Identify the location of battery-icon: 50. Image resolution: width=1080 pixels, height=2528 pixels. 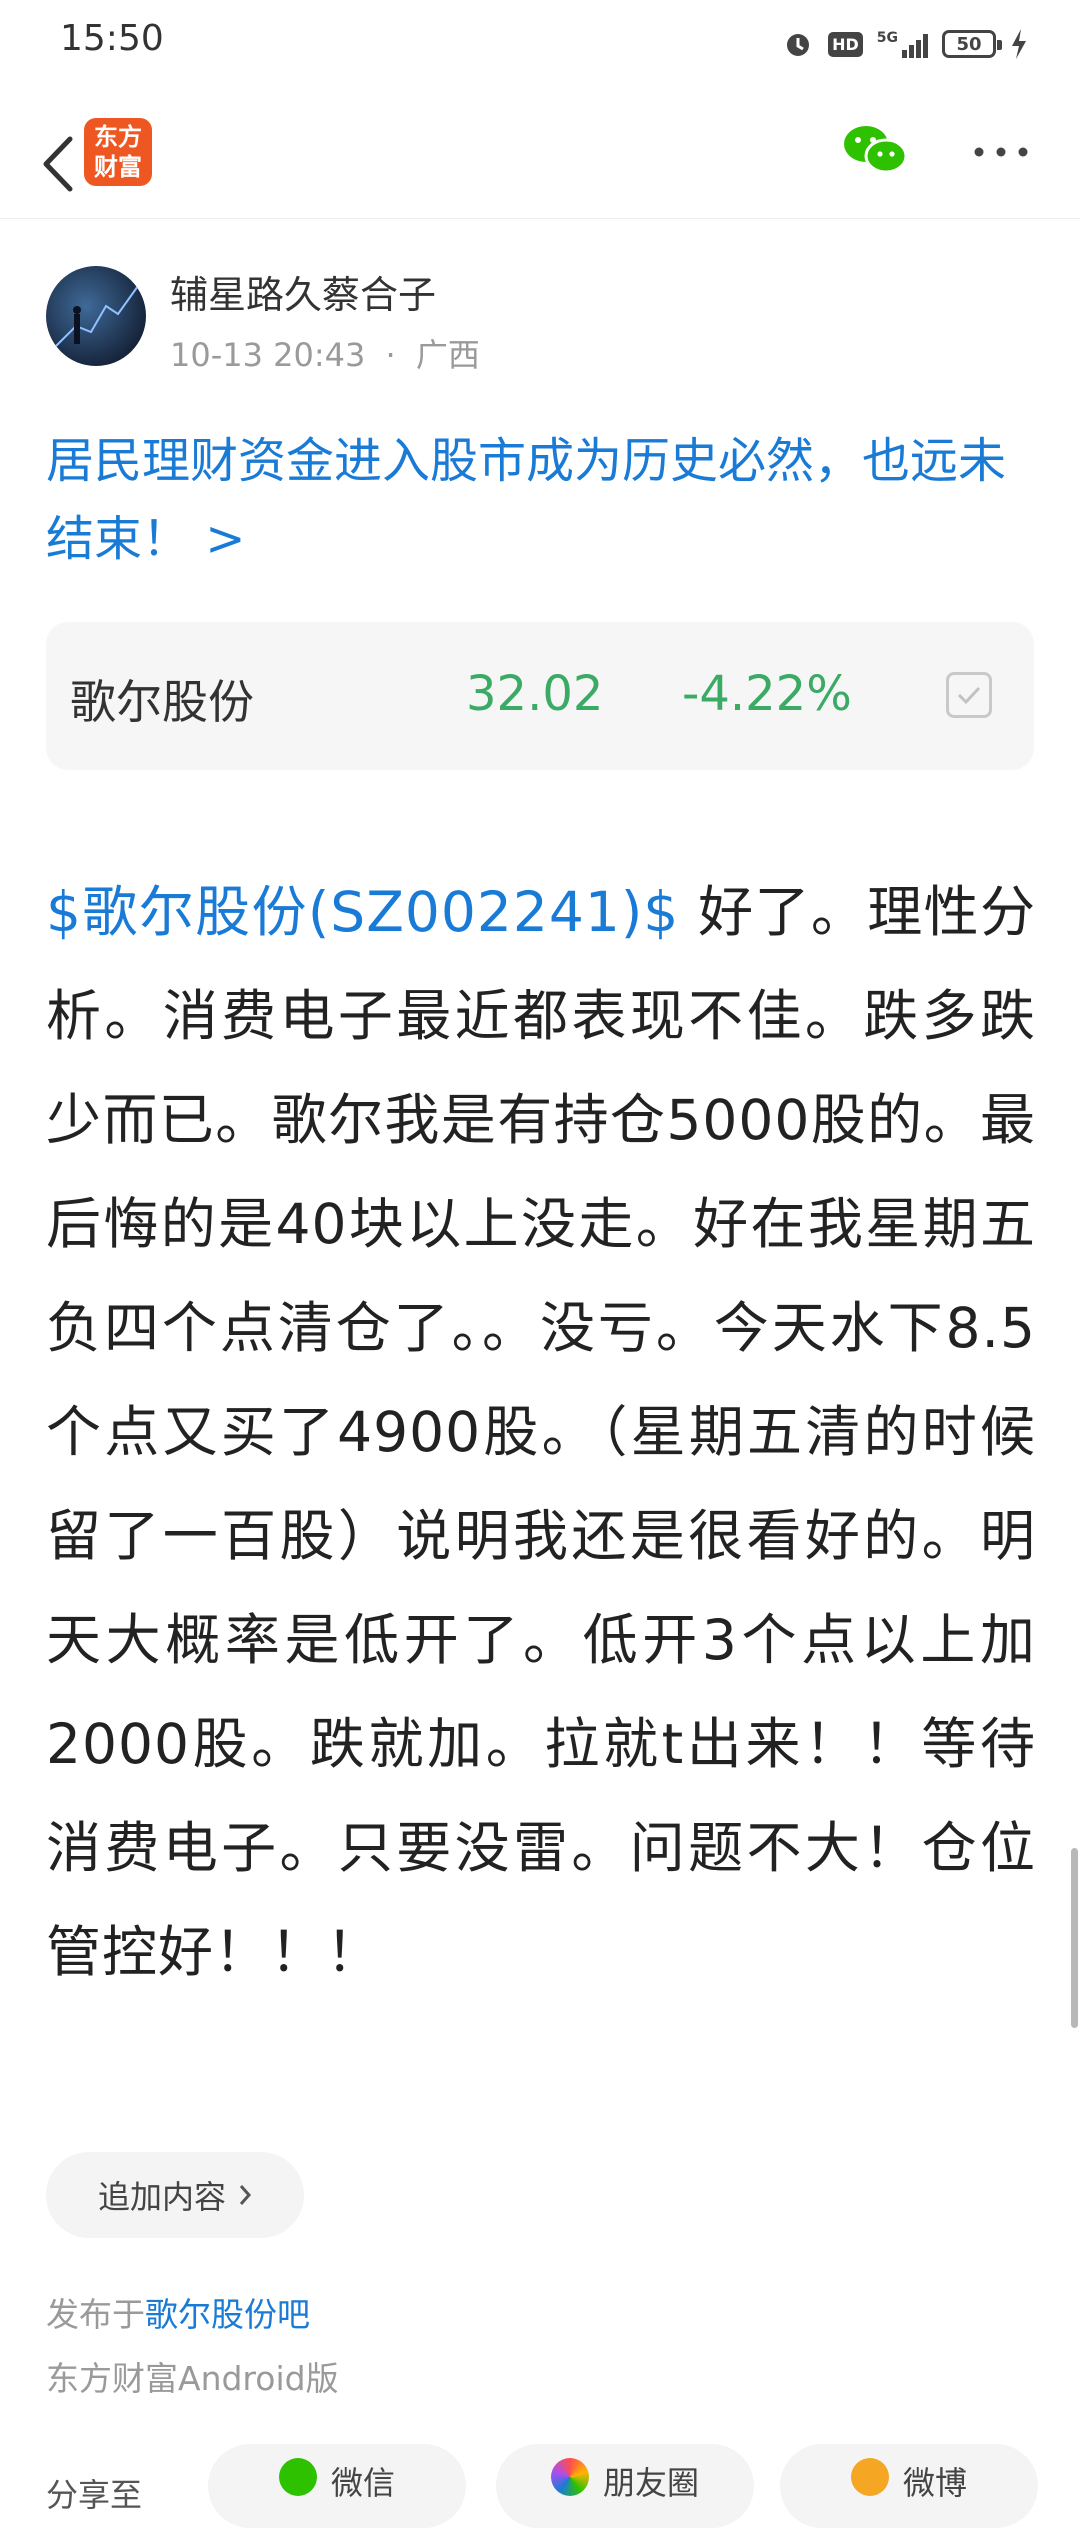
(972, 44).